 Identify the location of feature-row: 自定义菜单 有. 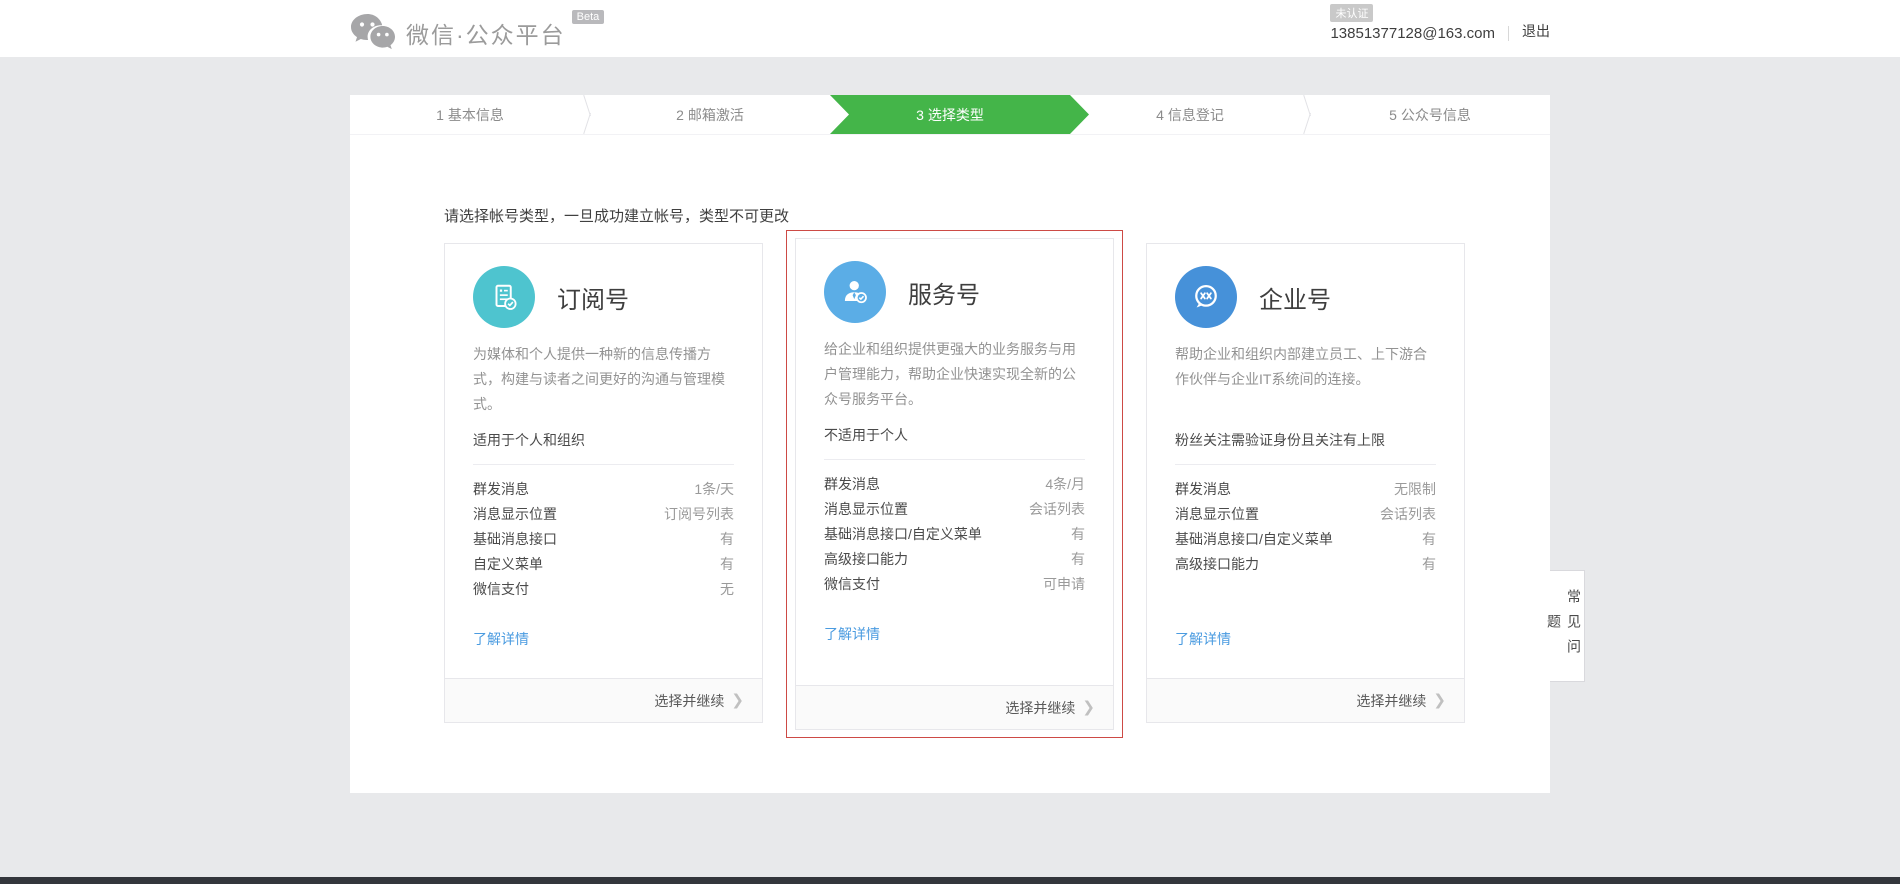
(603, 564).